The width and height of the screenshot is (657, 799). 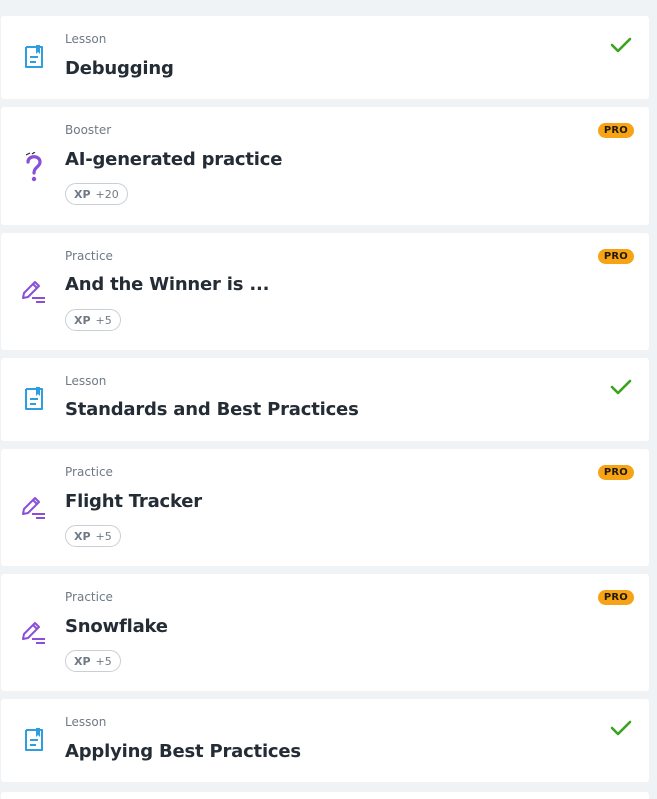 I want to click on question-icon, so click(x=34, y=167).